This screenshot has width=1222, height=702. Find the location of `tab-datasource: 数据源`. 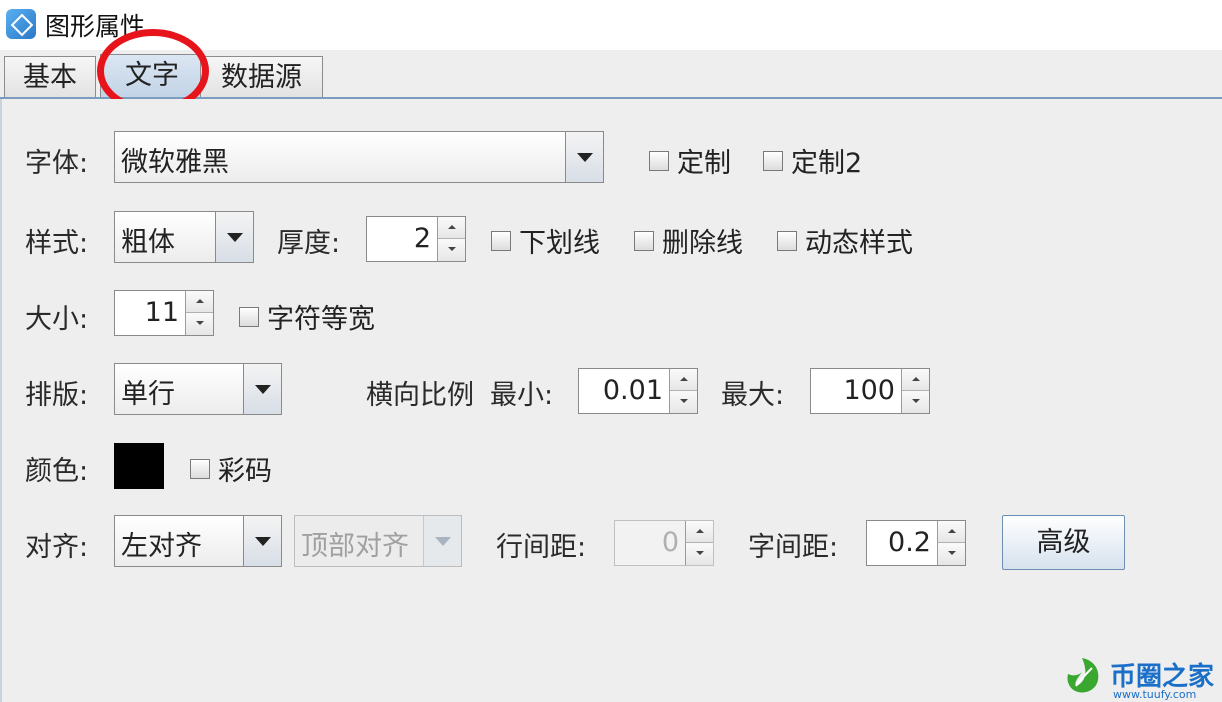

tab-datasource: 数据源 is located at coordinates (261, 77).